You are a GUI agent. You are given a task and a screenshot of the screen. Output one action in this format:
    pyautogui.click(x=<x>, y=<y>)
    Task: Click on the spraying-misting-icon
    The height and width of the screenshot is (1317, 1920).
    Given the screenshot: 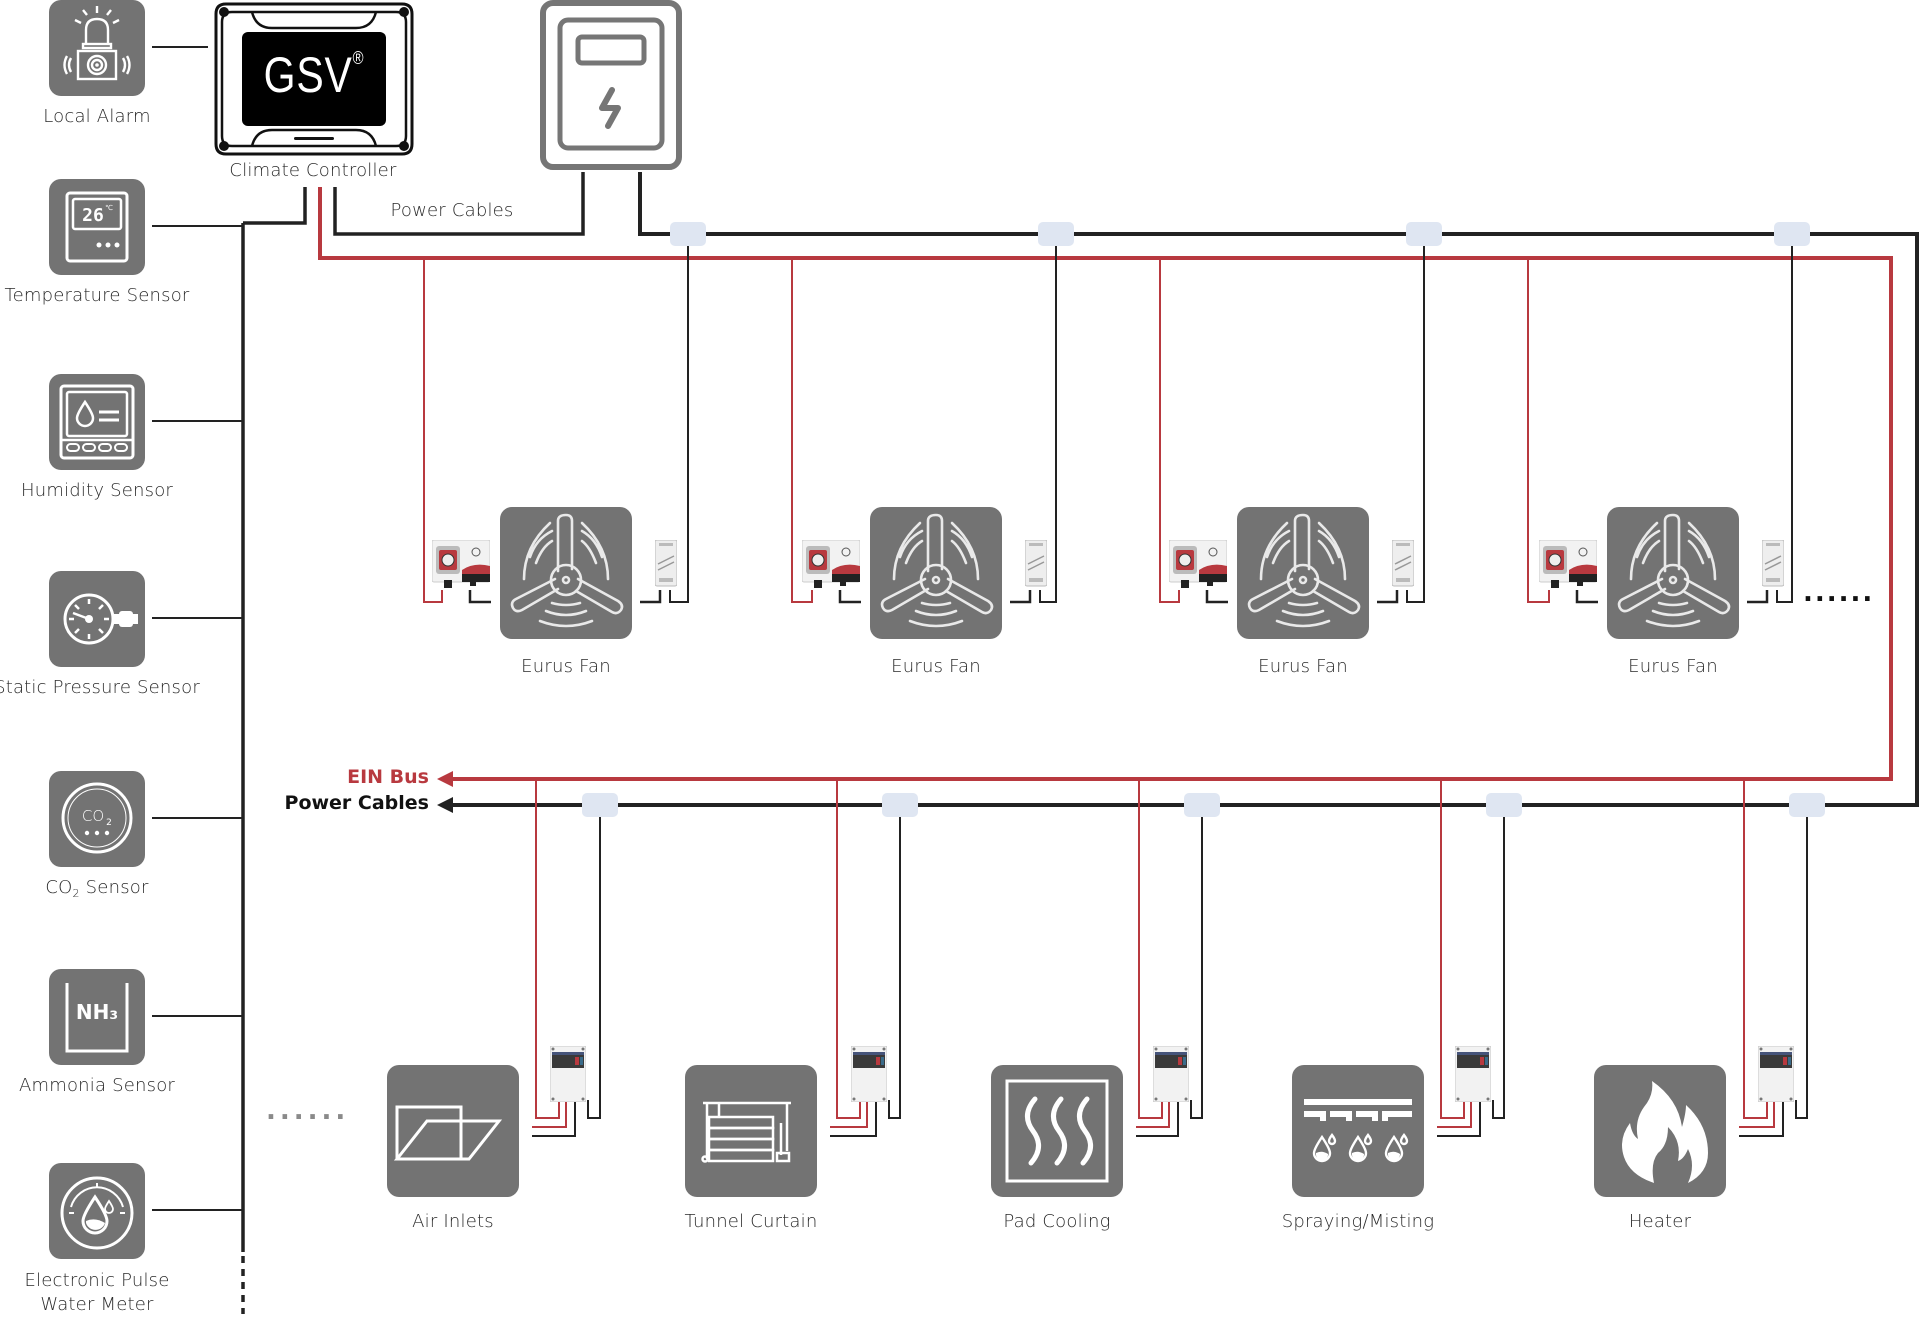 What is the action you would take?
    pyautogui.click(x=1358, y=1131)
    